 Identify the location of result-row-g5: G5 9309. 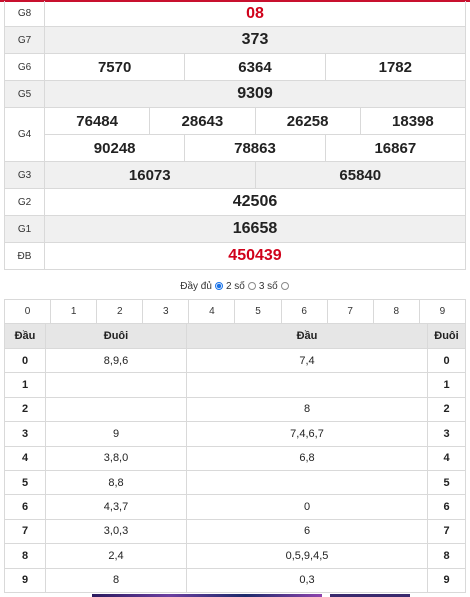
(235, 94).